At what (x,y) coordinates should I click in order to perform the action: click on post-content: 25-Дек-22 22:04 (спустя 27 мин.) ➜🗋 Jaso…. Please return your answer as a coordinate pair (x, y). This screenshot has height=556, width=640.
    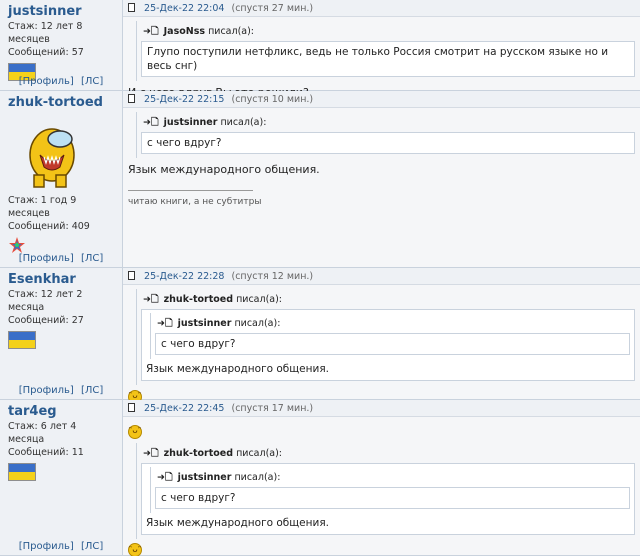
    Looking at the image, I should click on (381, 49).